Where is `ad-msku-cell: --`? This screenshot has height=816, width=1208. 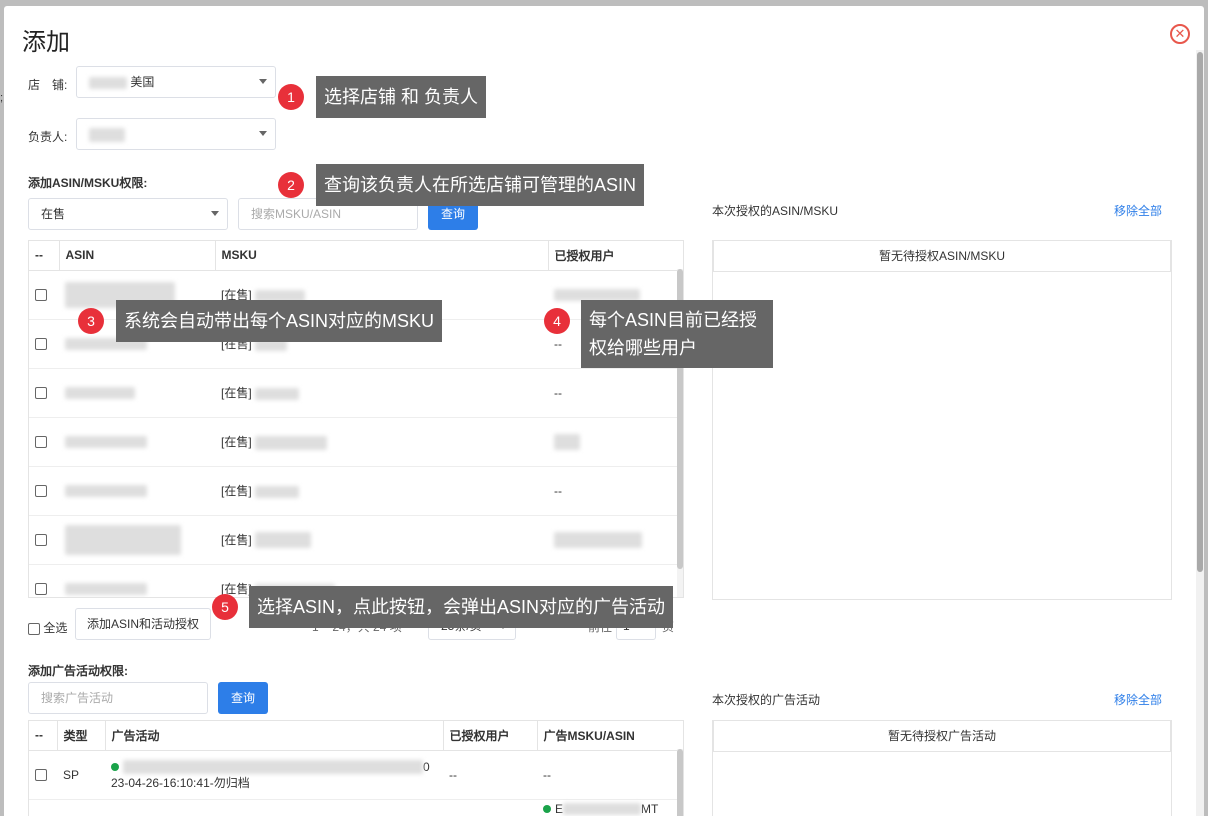 ad-msku-cell: -- is located at coordinates (610, 775).